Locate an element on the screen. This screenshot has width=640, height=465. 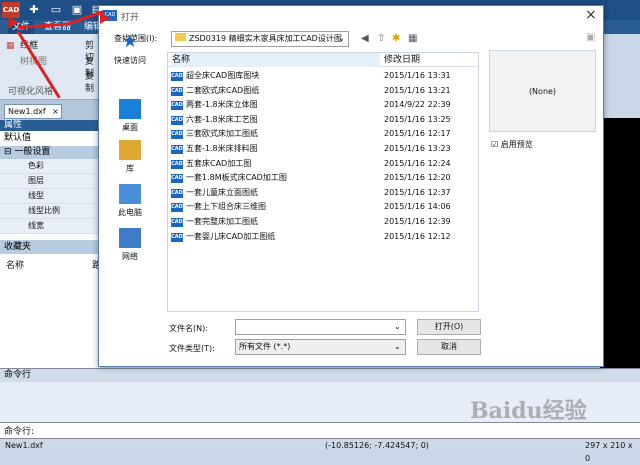
checkbox-checked-icon: ☑ is located at coordinates (495, 144).